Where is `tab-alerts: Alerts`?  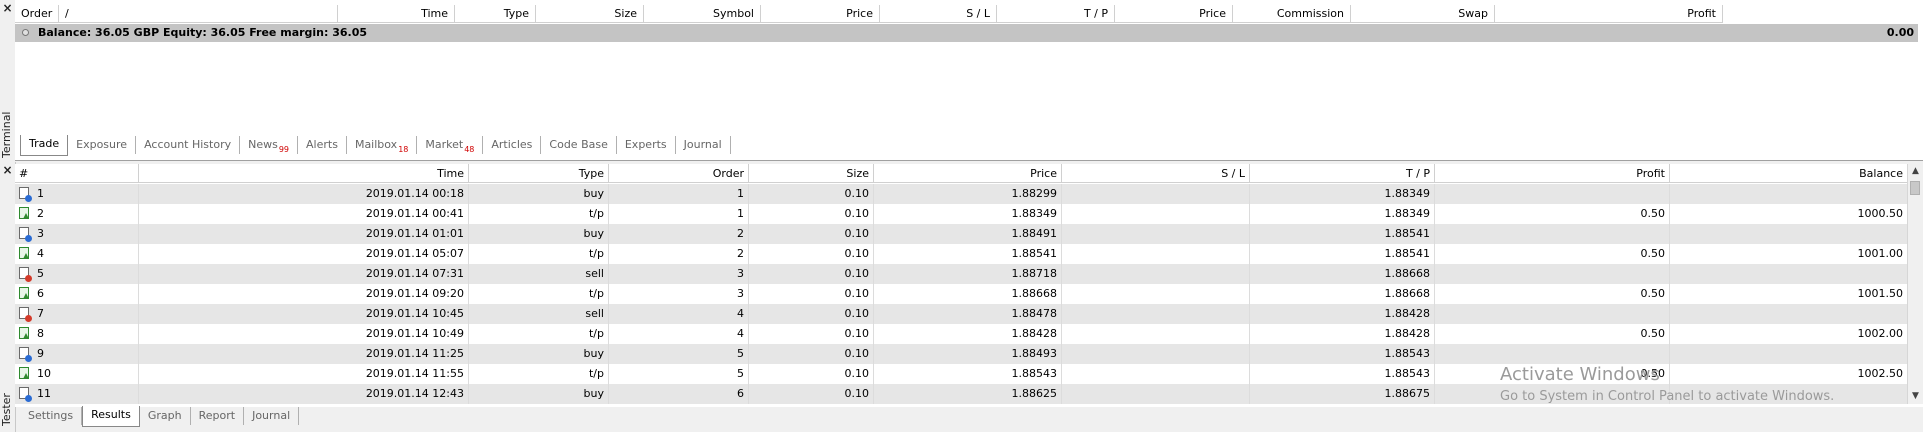
tab-alerts: Alerts is located at coordinates (322, 145).